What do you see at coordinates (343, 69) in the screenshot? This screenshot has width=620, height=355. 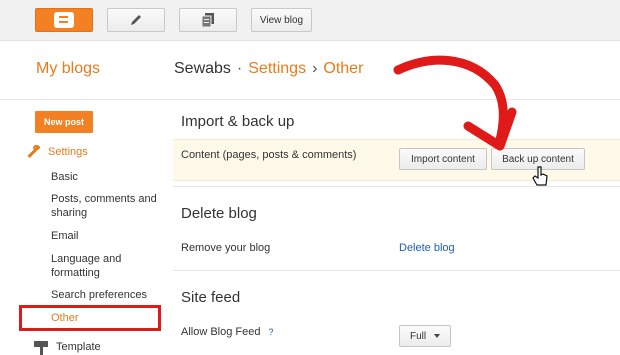 I see `breadcrumb-other: Other` at bounding box center [343, 69].